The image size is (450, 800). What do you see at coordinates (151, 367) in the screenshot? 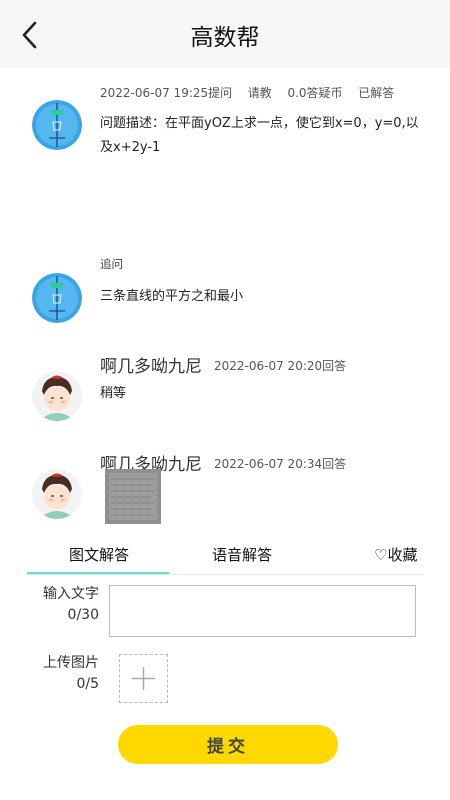
I see `answerer-name: 啊几多呦九尼` at bounding box center [151, 367].